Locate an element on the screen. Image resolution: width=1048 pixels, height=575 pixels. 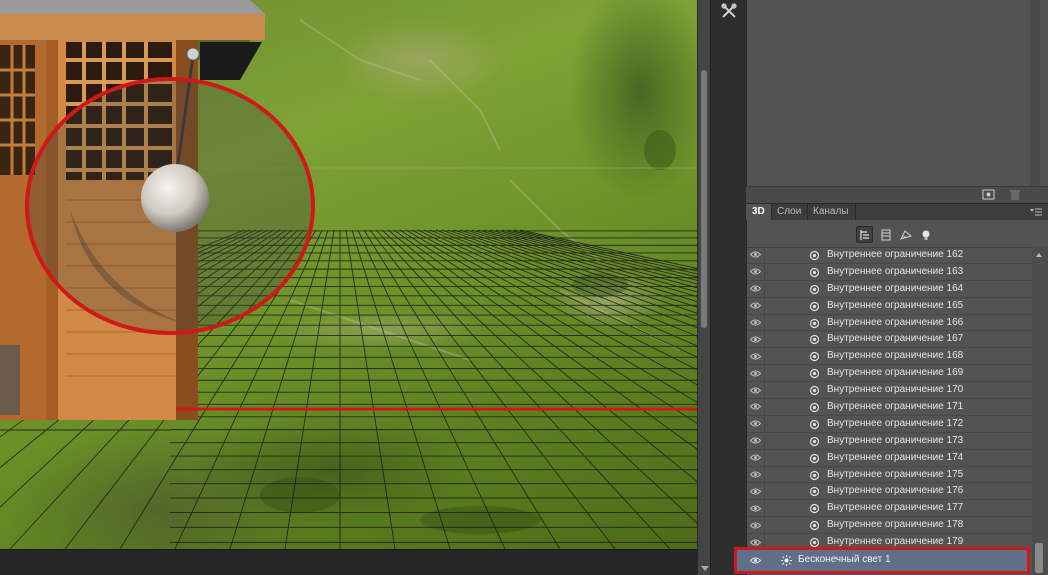
properties-scrollbar is located at coordinates (1035, 93).